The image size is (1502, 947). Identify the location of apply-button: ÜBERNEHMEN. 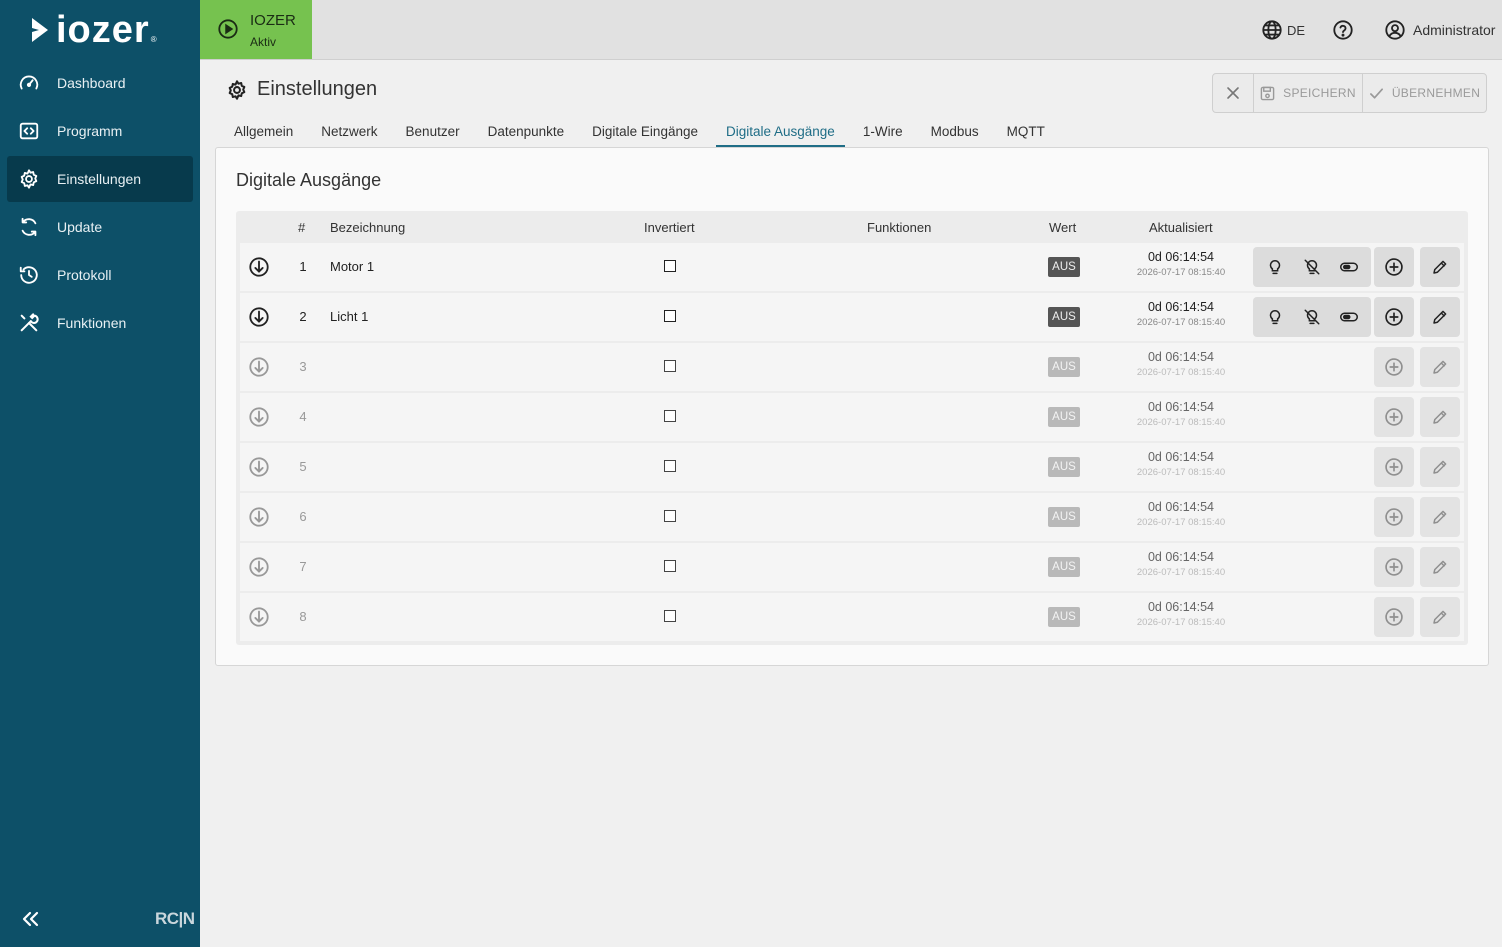
(1424, 93).